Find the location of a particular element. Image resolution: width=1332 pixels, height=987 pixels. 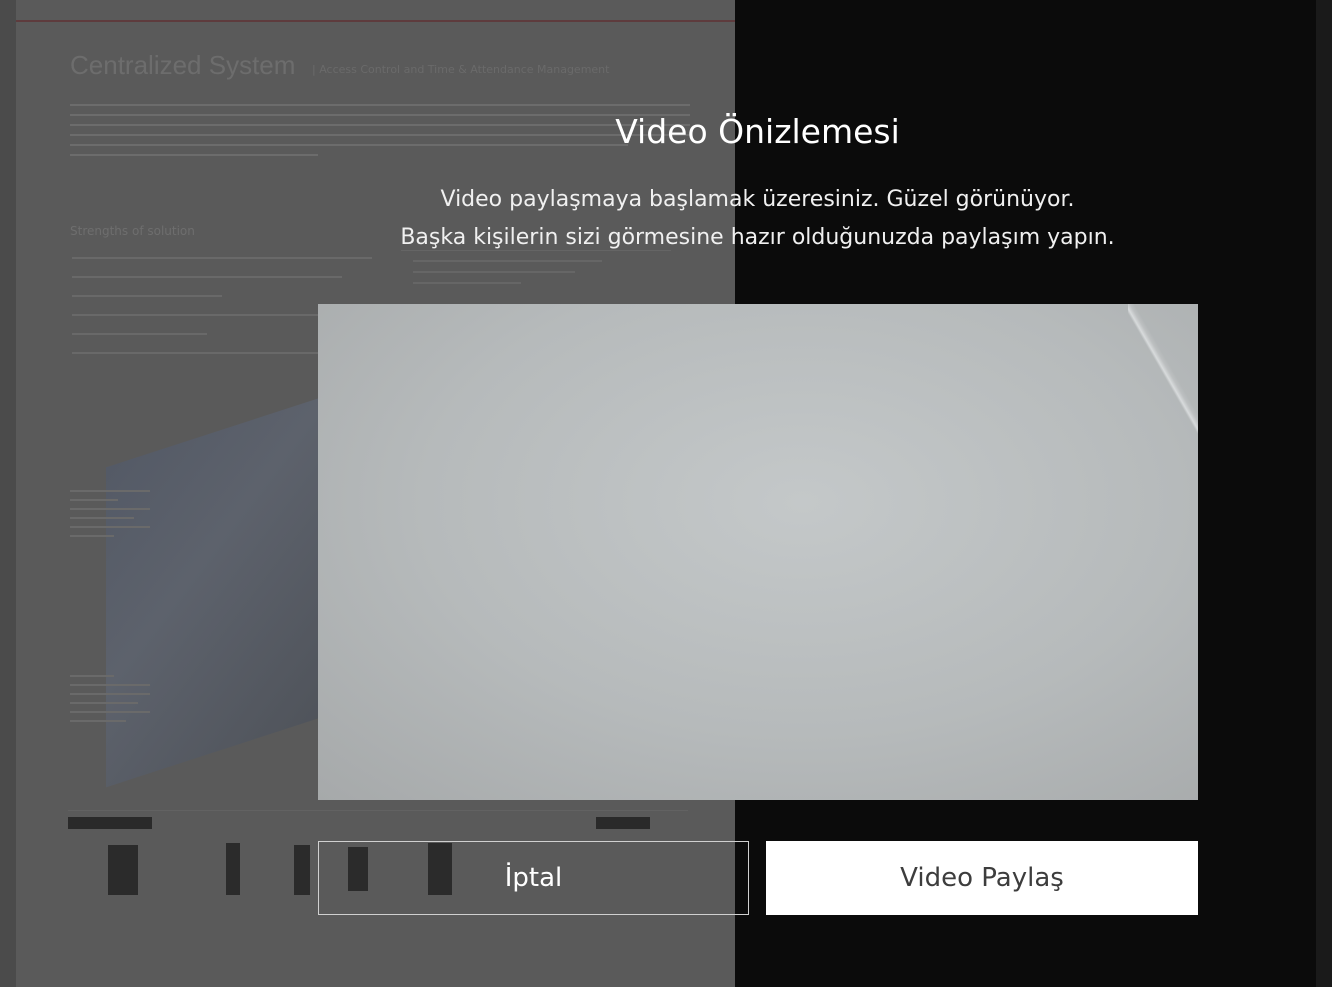

document-section-heading: Strengths of solution is located at coordinates (132, 231).